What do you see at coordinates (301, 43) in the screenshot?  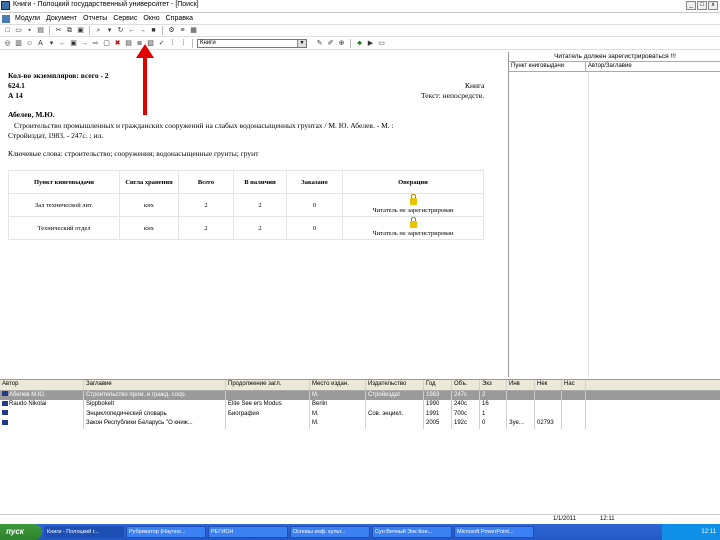 I see `chevron-down-icon: ▼` at bounding box center [301, 43].